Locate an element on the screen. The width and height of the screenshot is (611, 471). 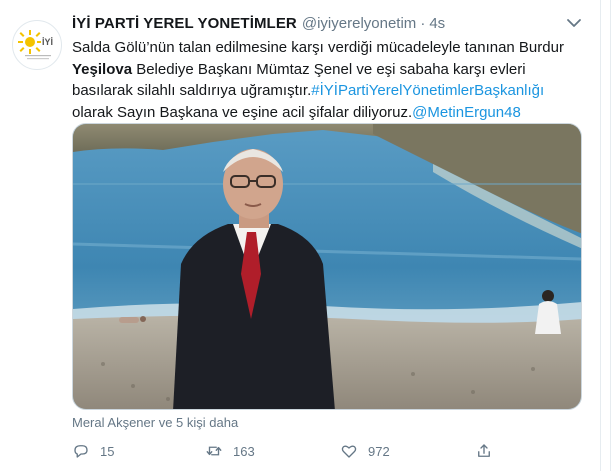
hashtag-link: #İYİPartiYerelYönetimlerBaşkanlığı is located at coordinates (427, 90).